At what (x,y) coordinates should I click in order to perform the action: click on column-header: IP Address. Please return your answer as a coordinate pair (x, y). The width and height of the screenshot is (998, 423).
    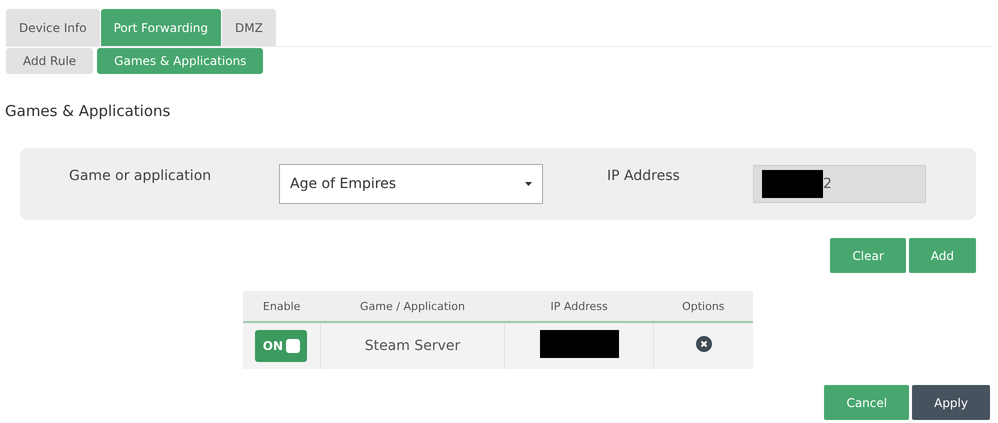
    Looking at the image, I should click on (579, 306).